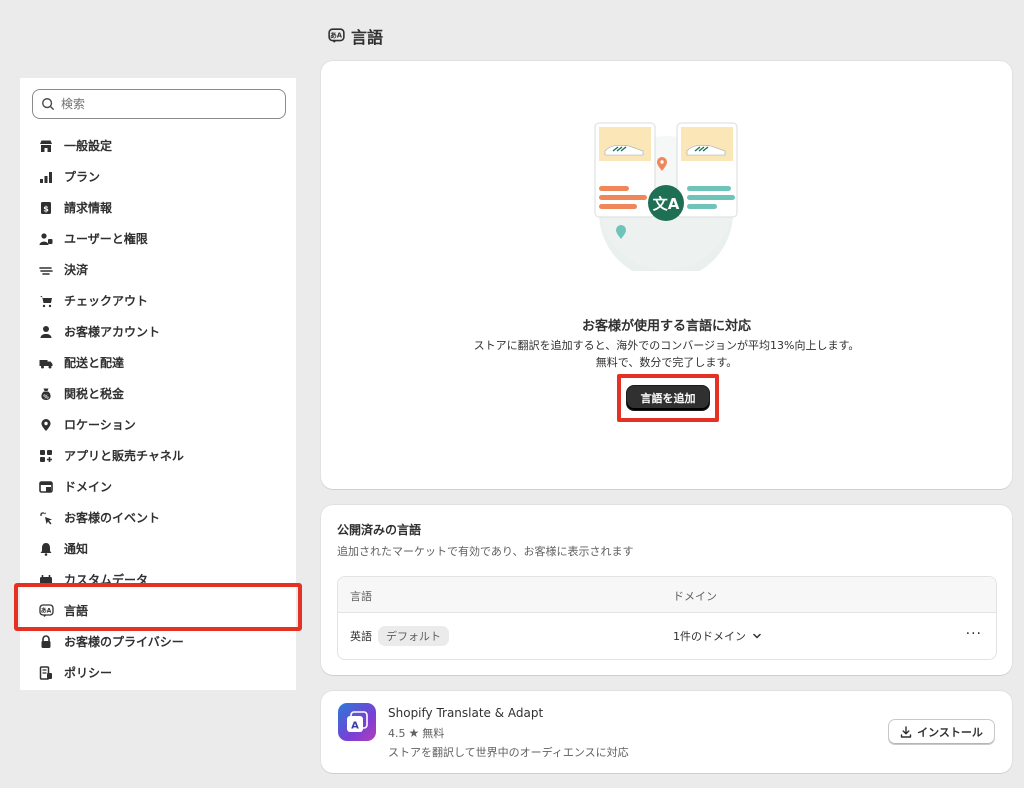 The image size is (1024, 788). I want to click on sidebar-item-label: チェックアウト, so click(106, 301).